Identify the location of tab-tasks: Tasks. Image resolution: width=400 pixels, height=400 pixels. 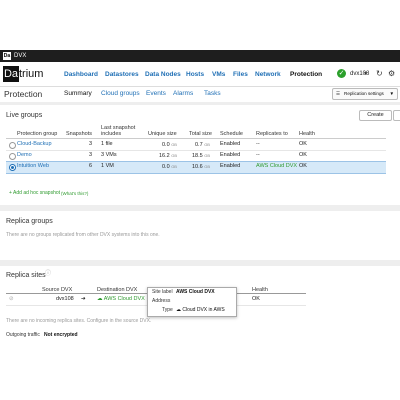
(212, 94).